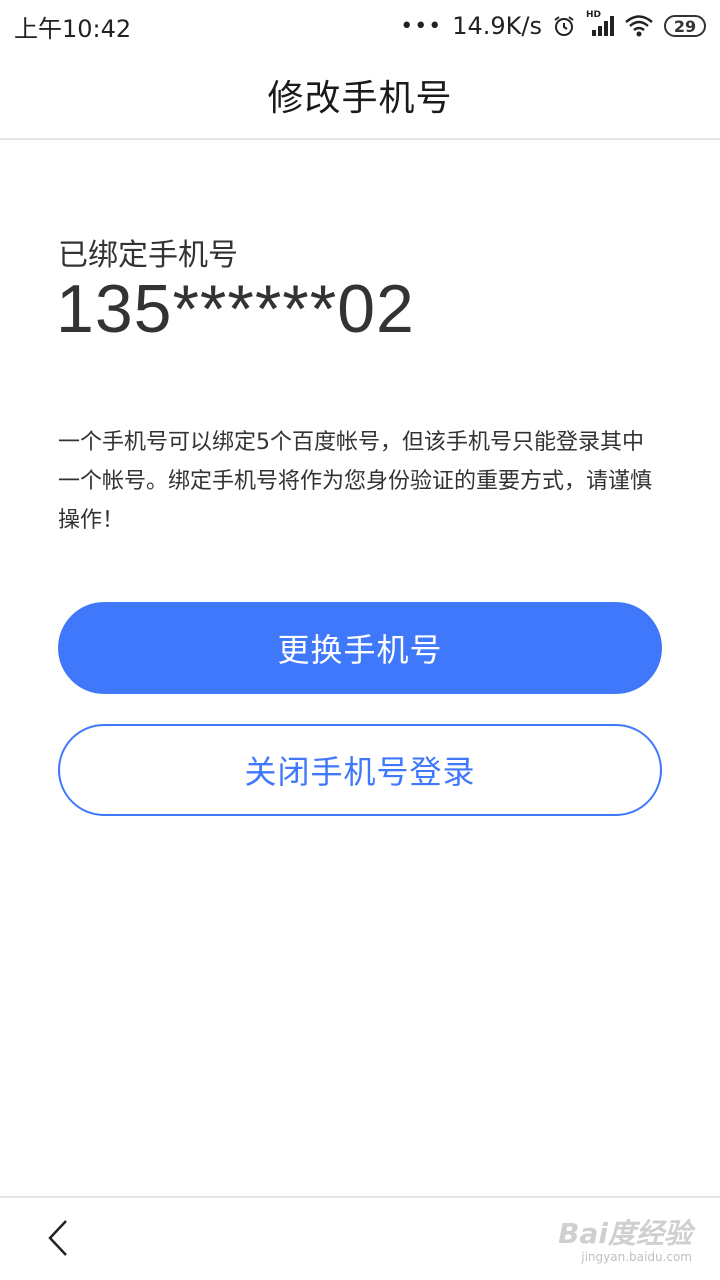  Describe the element at coordinates (639, 26) in the screenshot. I see `wifi-icon` at that location.